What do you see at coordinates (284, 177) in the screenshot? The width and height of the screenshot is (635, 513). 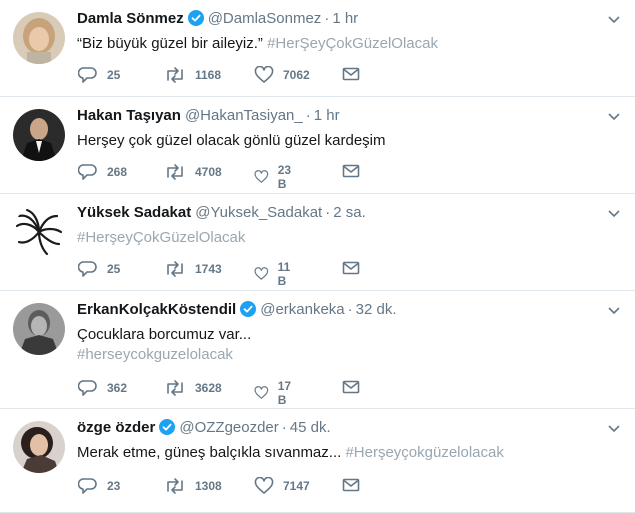 I see `like-count: 23 B` at bounding box center [284, 177].